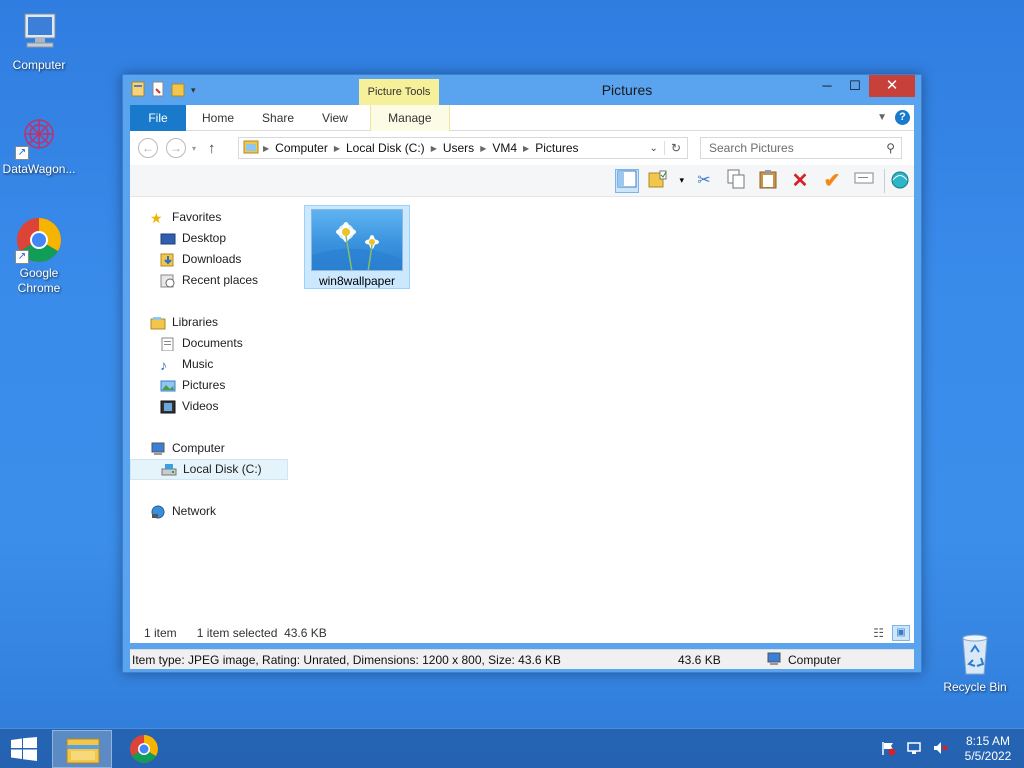 This screenshot has width=1024, height=768. What do you see at coordinates (914, 749) in the screenshot?
I see `network-tray-icon` at bounding box center [914, 749].